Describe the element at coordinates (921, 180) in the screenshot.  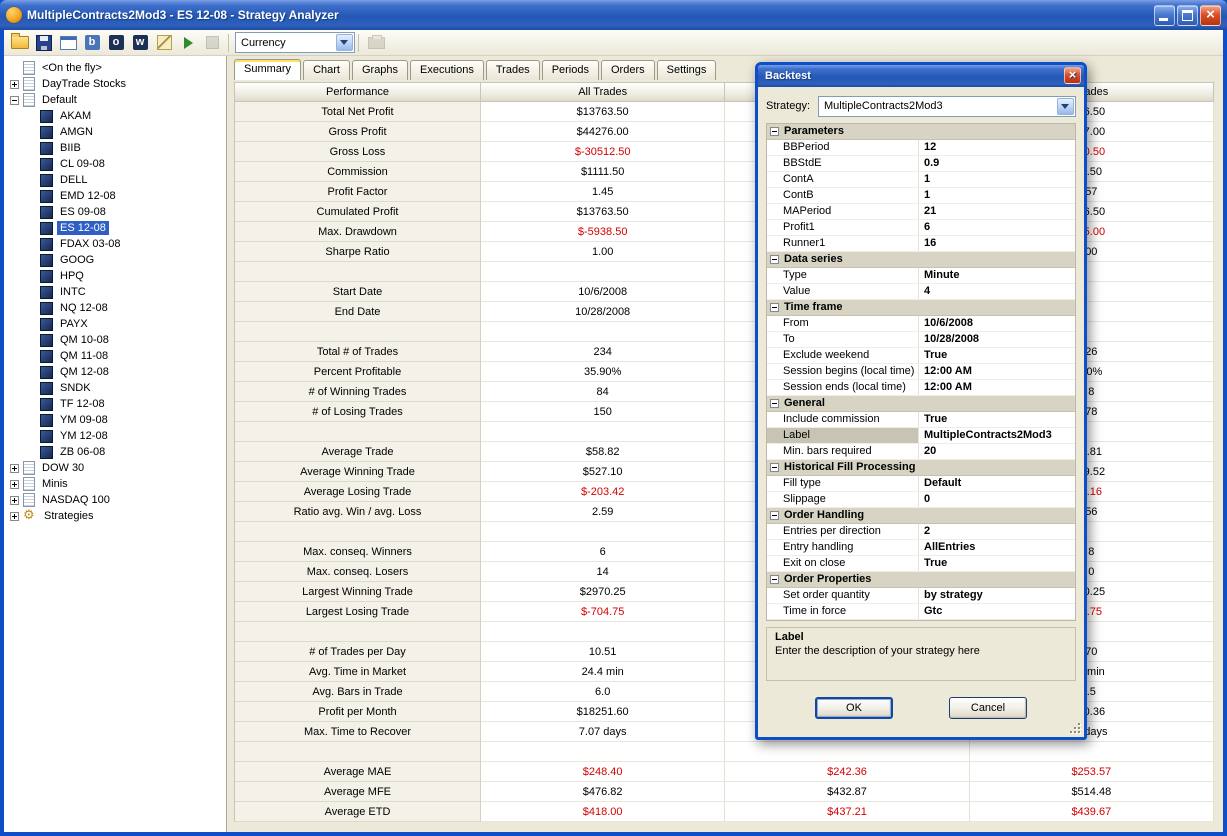
I see `property-row-conta: ContA 1` at that location.